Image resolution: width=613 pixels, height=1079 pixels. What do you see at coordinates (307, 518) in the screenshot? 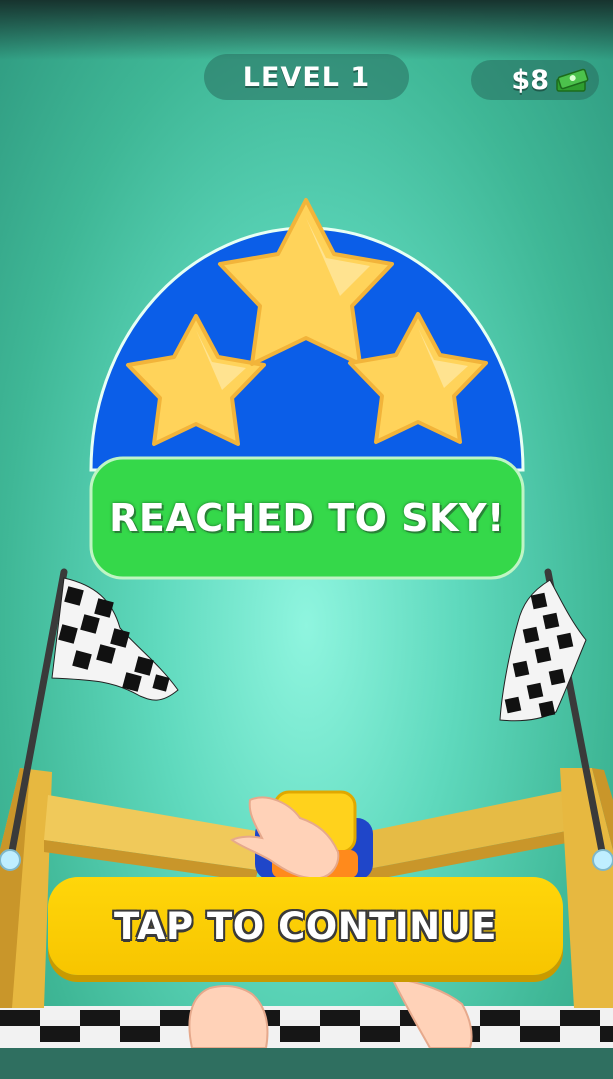
I see `result-message: REACHED TO SKY!` at bounding box center [307, 518].